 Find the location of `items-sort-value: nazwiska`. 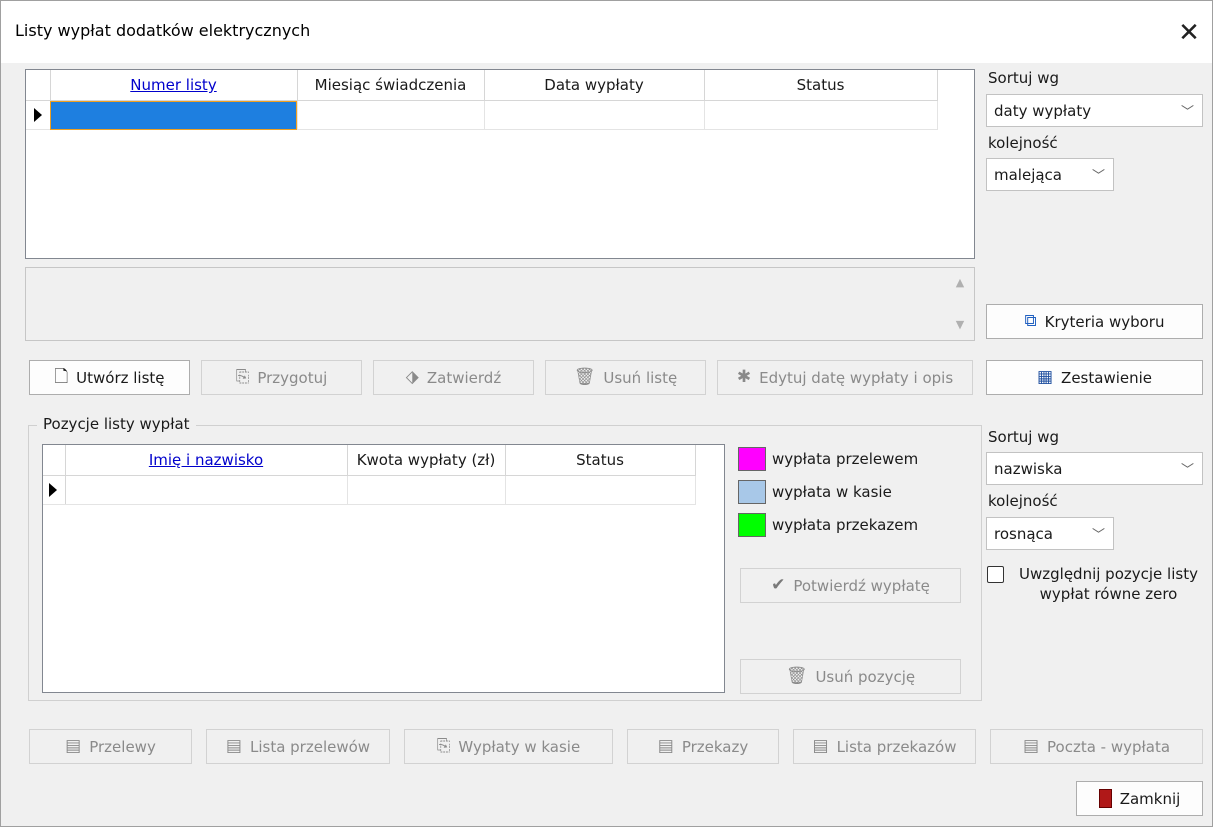

items-sort-value: nazwiska is located at coordinates (1028, 469).